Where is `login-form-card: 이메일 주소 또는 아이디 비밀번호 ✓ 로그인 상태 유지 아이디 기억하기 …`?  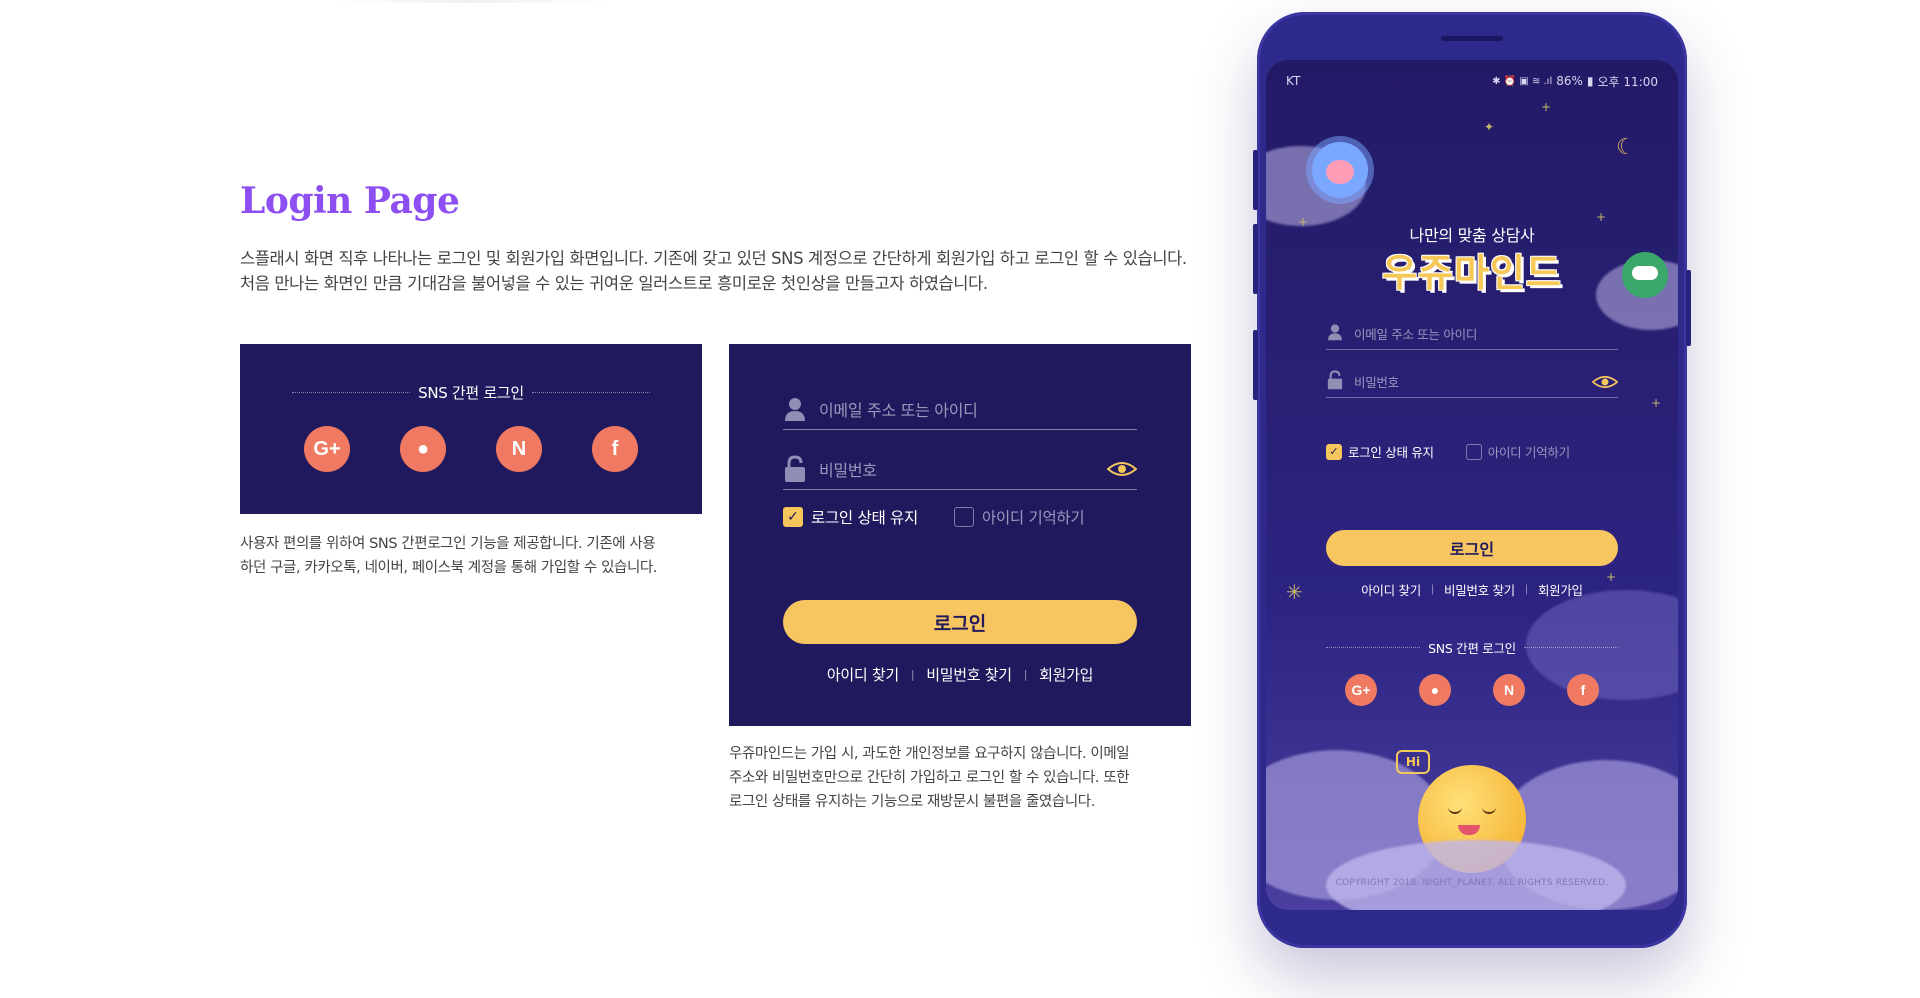 login-form-card: 이메일 주소 또는 아이디 비밀번호 ✓ 로그인 상태 유지 아이디 기억하기 … is located at coordinates (960, 535).